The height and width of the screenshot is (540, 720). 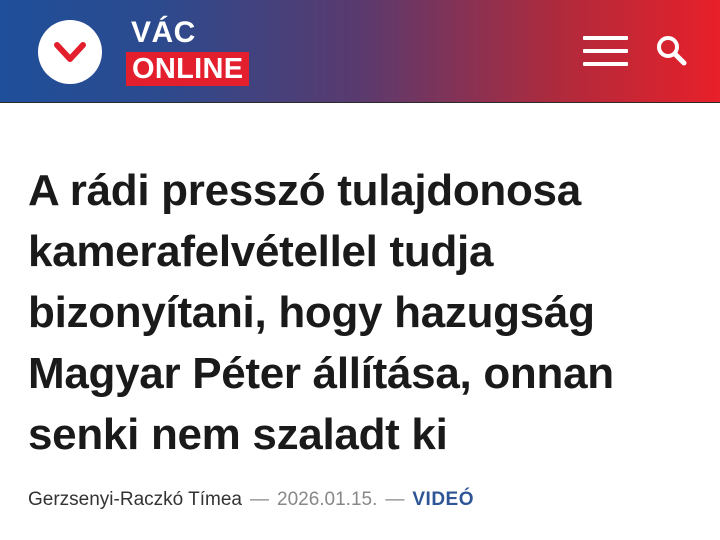 I want to click on site-logo, so click(x=70, y=52).